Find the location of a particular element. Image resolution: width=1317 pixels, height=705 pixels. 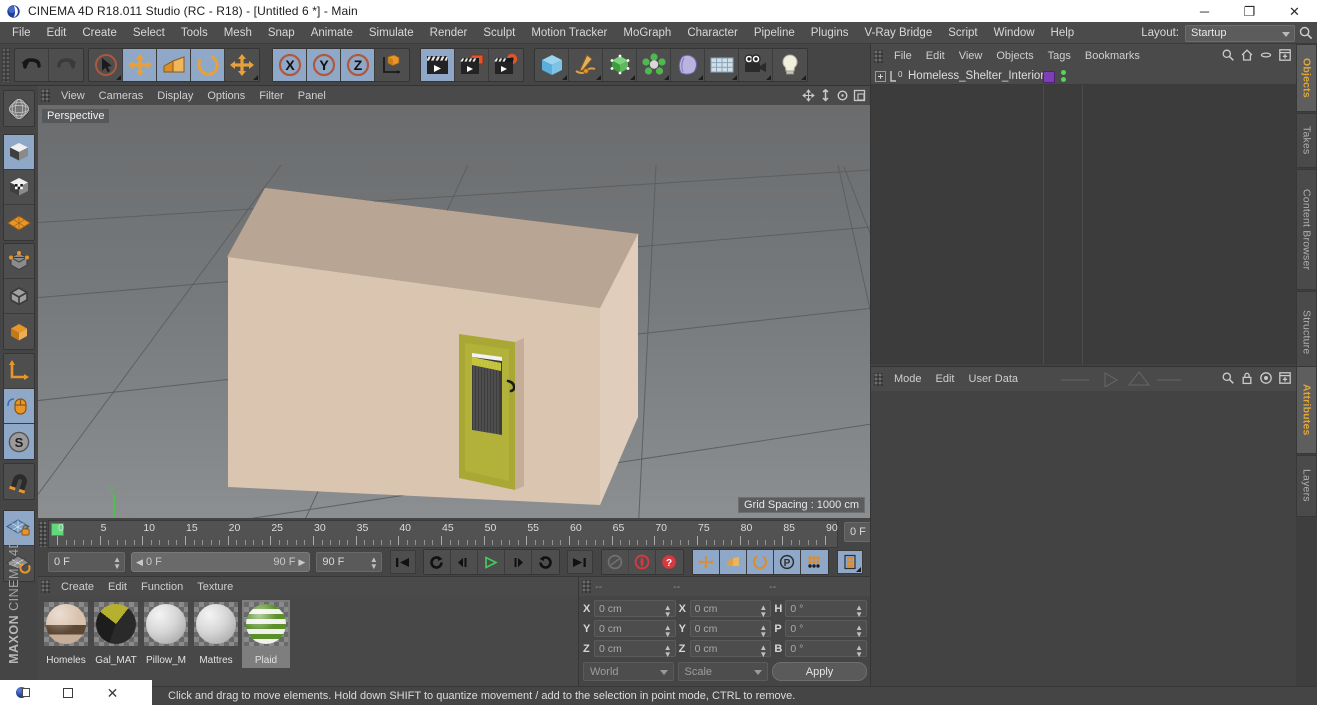

key-pla-button is located at coordinates (814, 562).